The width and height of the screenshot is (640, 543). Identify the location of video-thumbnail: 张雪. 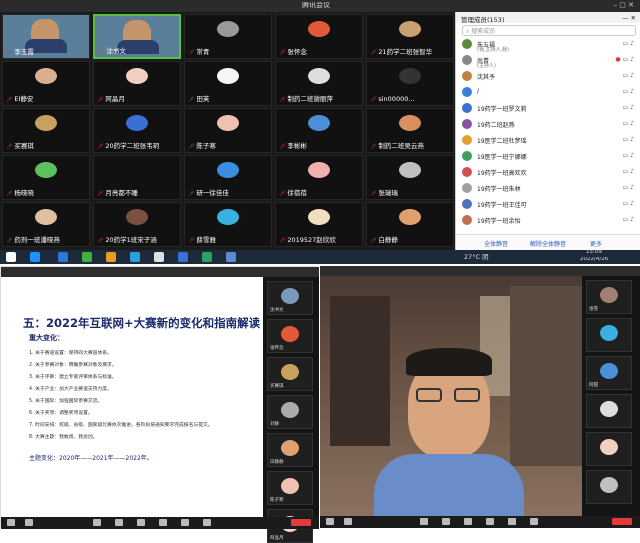
(609, 297).